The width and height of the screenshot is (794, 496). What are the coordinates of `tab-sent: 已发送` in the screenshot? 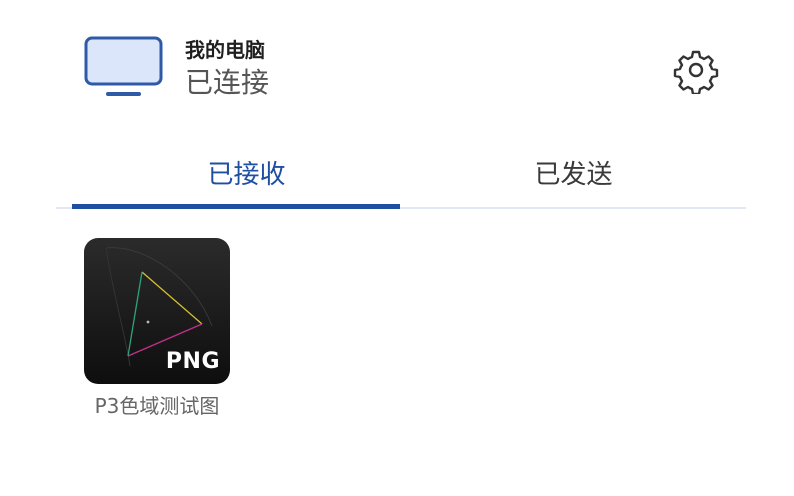 It's located at (573, 172).